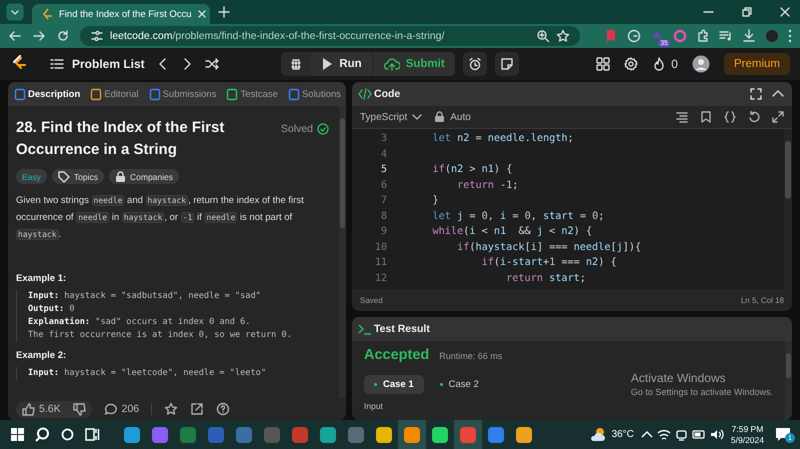  What do you see at coordinates (503, 138) in the screenshot?
I see `code-line: let n2 = needle.length;` at bounding box center [503, 138].